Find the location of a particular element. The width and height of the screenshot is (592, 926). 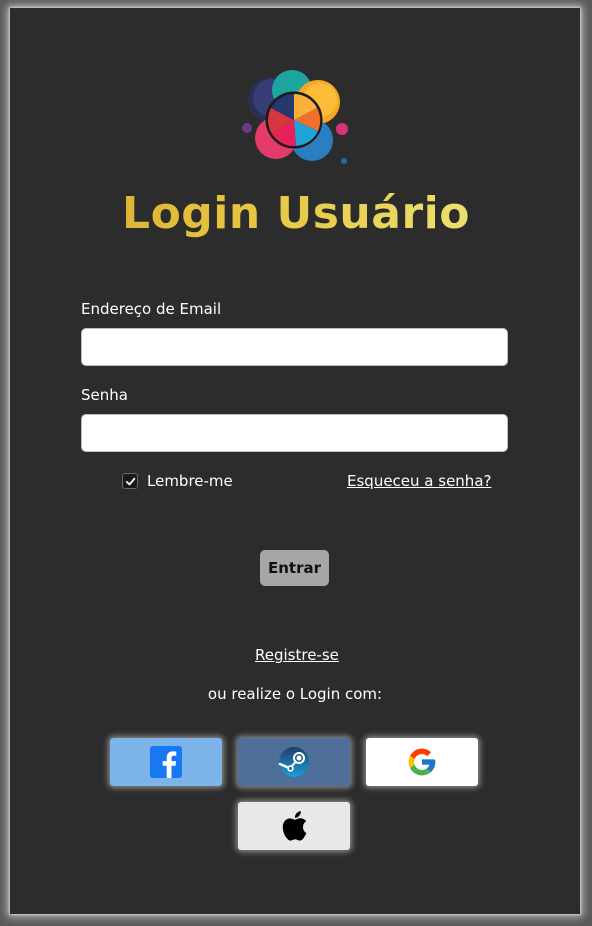

password-input is located at coordinates (294, 433).